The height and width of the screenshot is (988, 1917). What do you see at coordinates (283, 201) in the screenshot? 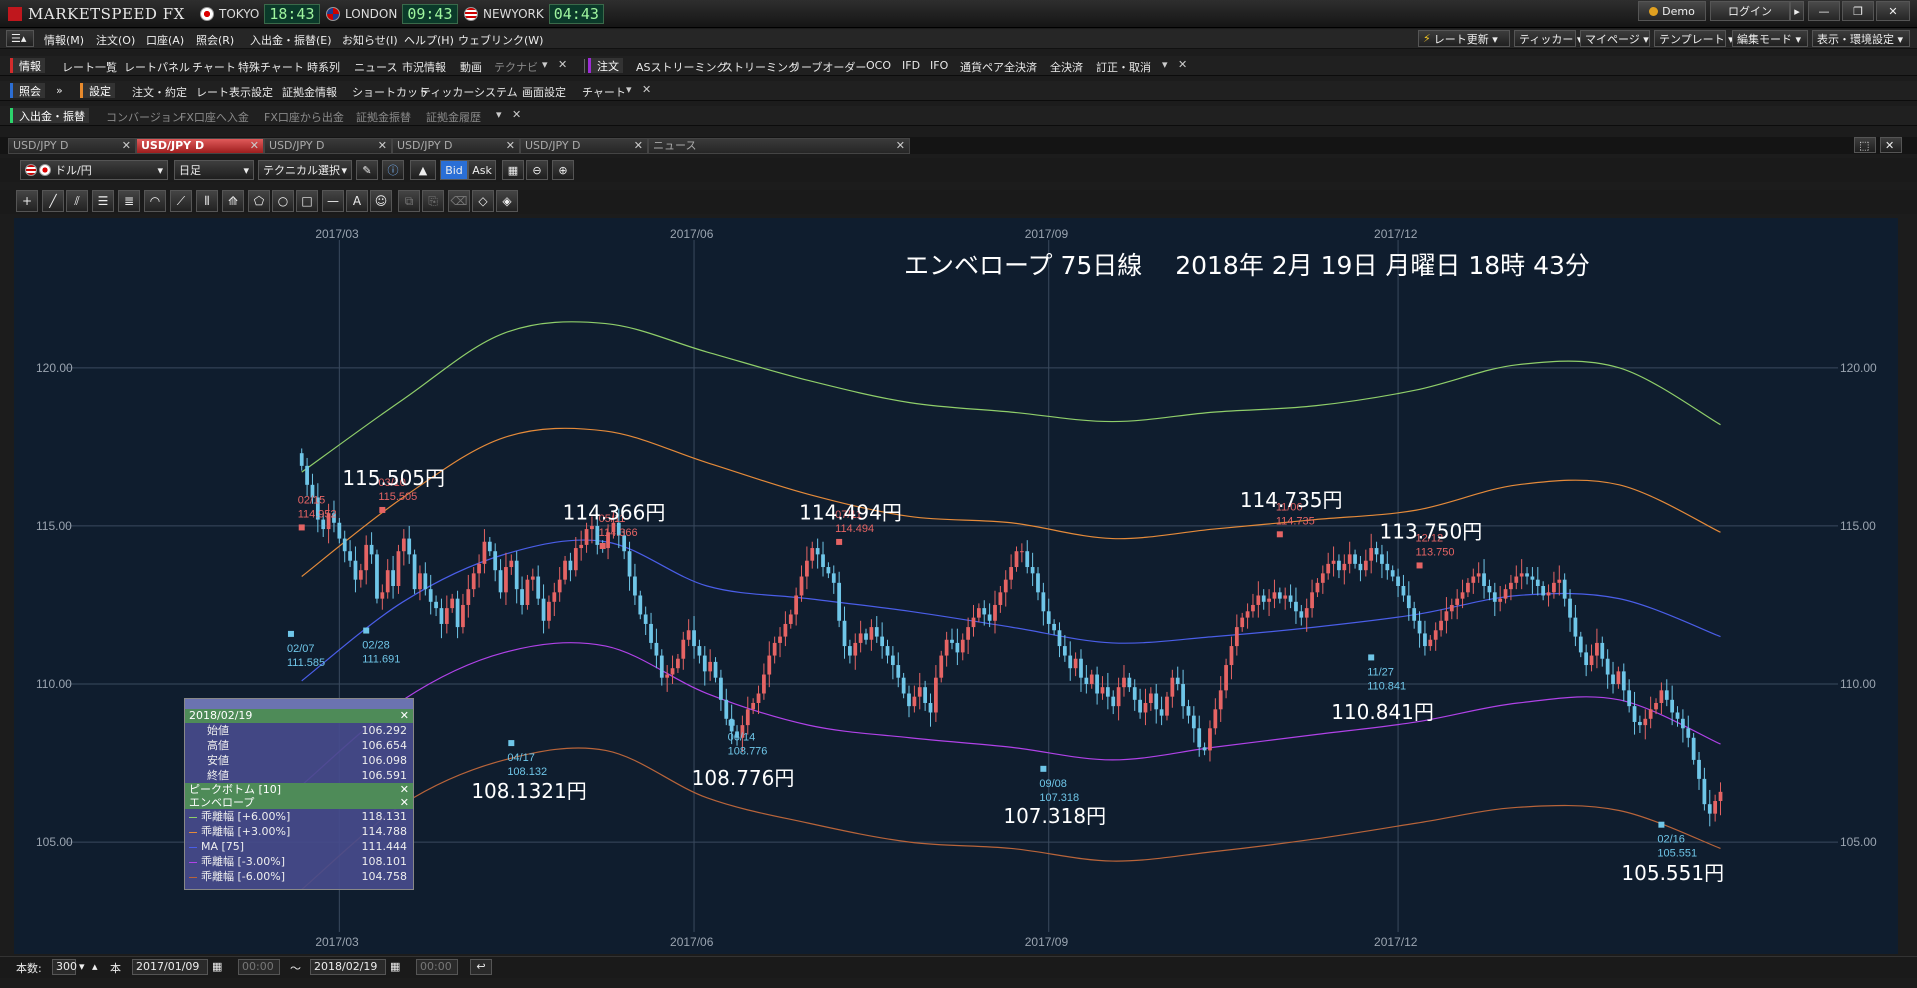
I see `circle-icon: ○` at bounding box center [283, 201].